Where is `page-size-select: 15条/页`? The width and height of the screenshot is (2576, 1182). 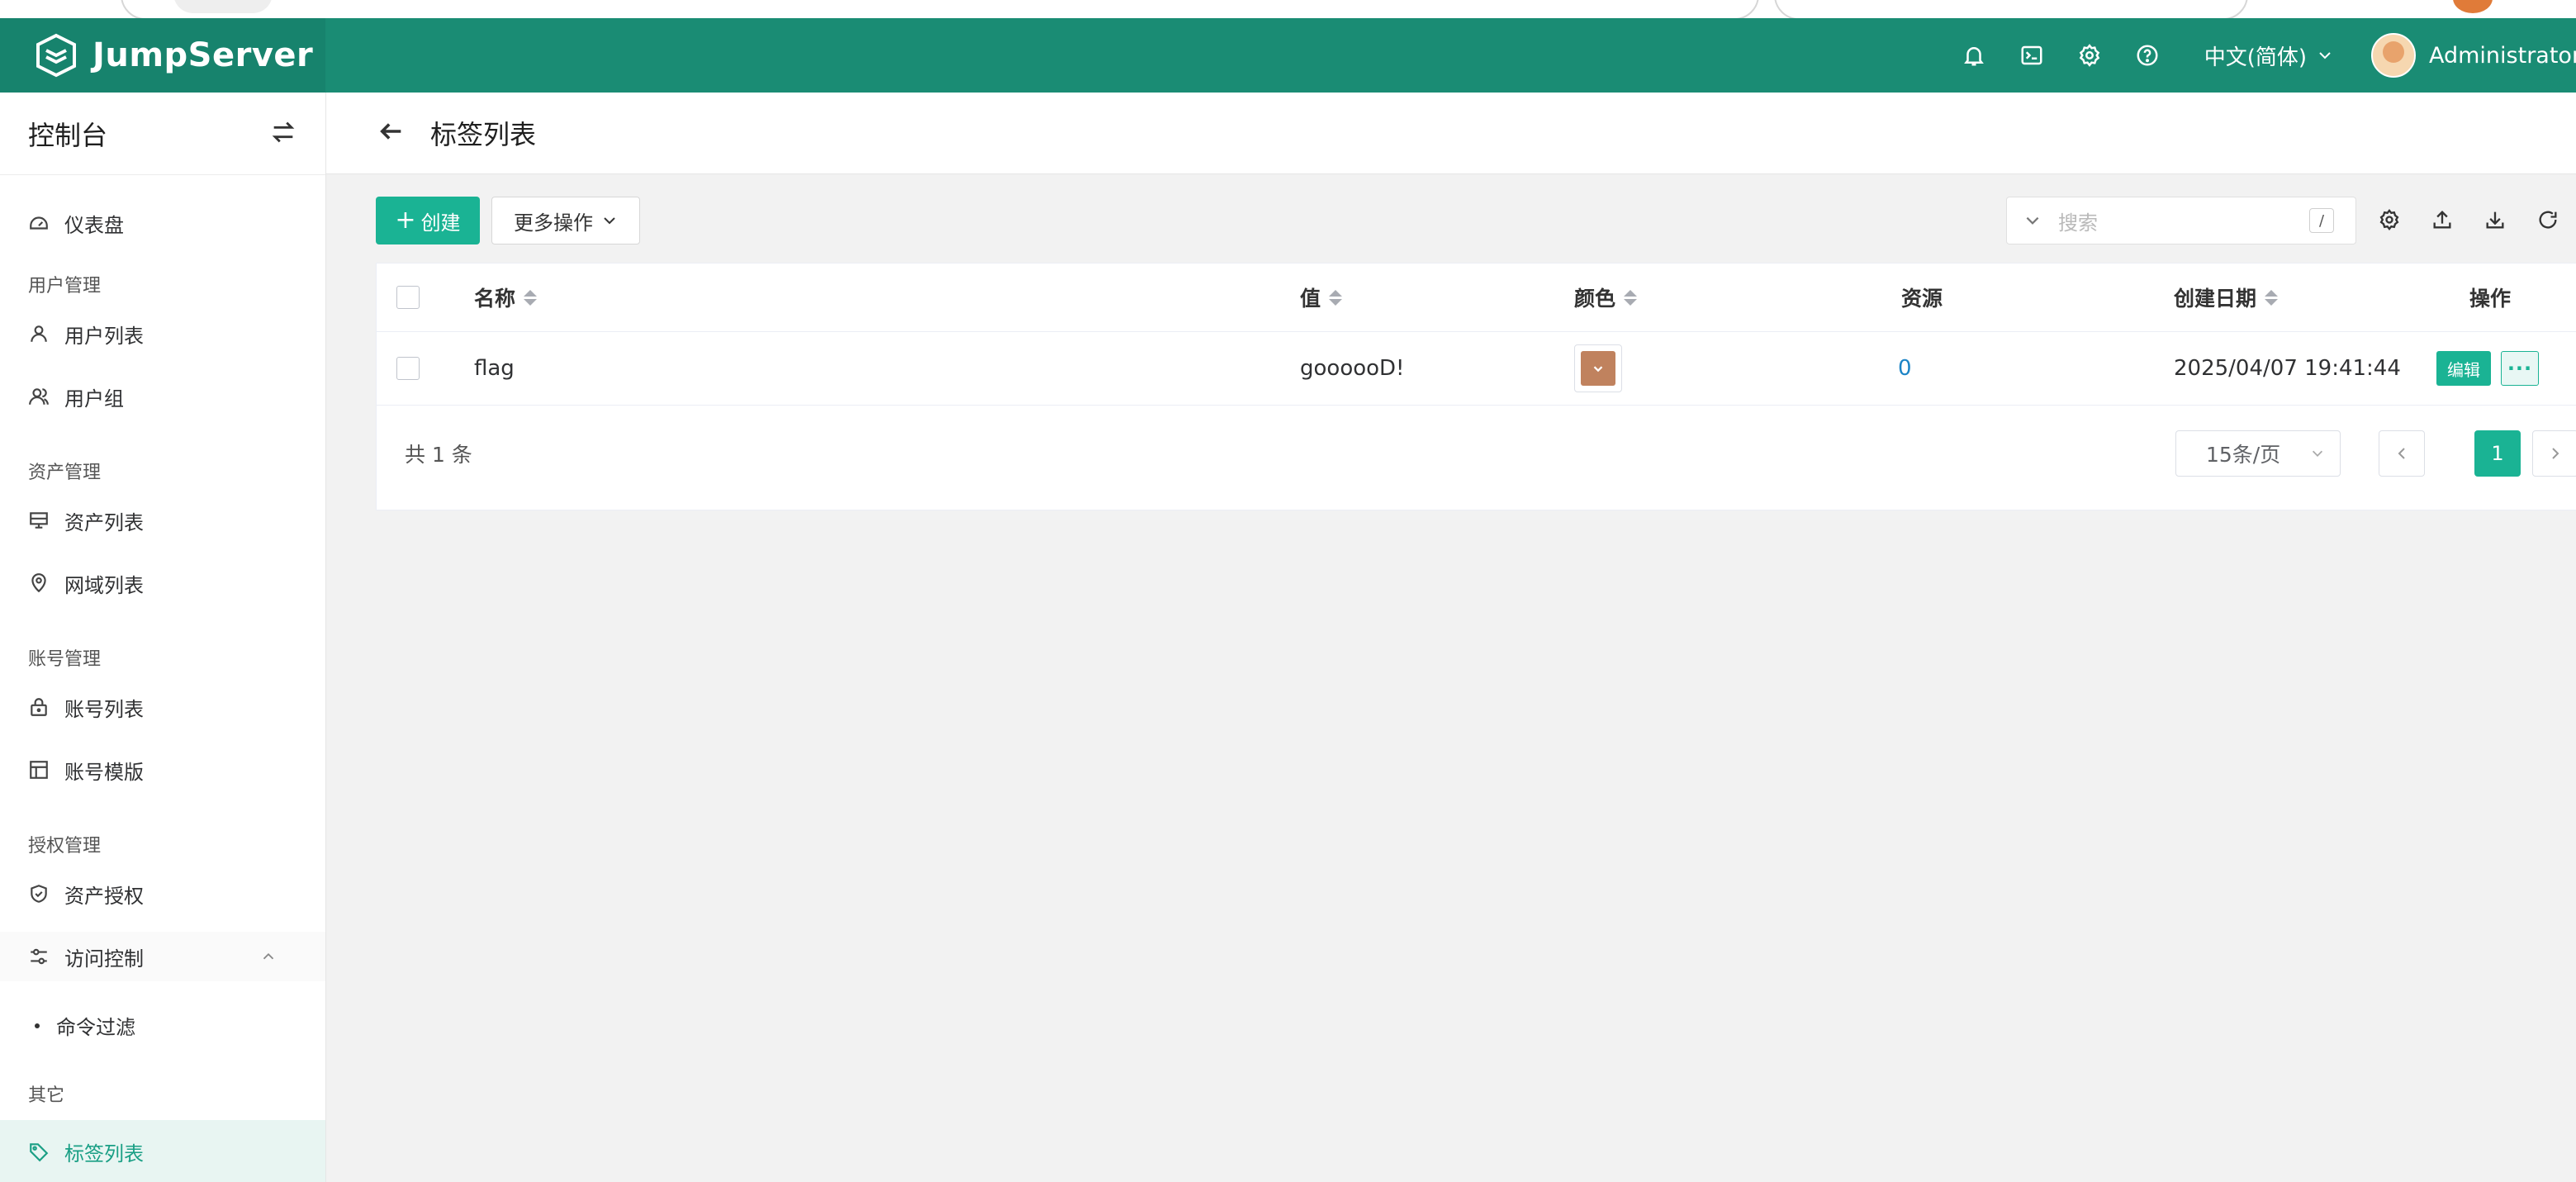
page-size-select: 15条/页 is located at coordinates (2258, 453).